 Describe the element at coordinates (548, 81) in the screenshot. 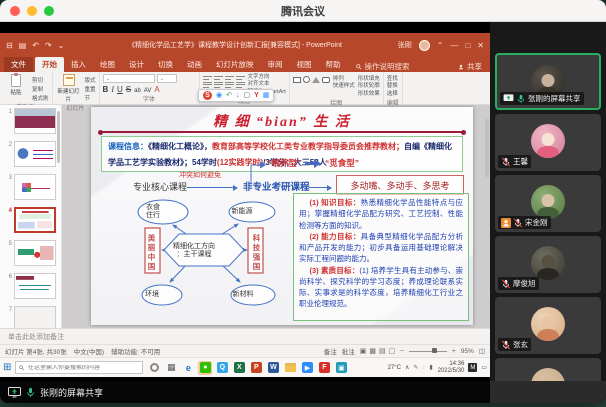

I see `participant-tile-张刚的屏幕共享: 张刚的屏幕共享` at that location.